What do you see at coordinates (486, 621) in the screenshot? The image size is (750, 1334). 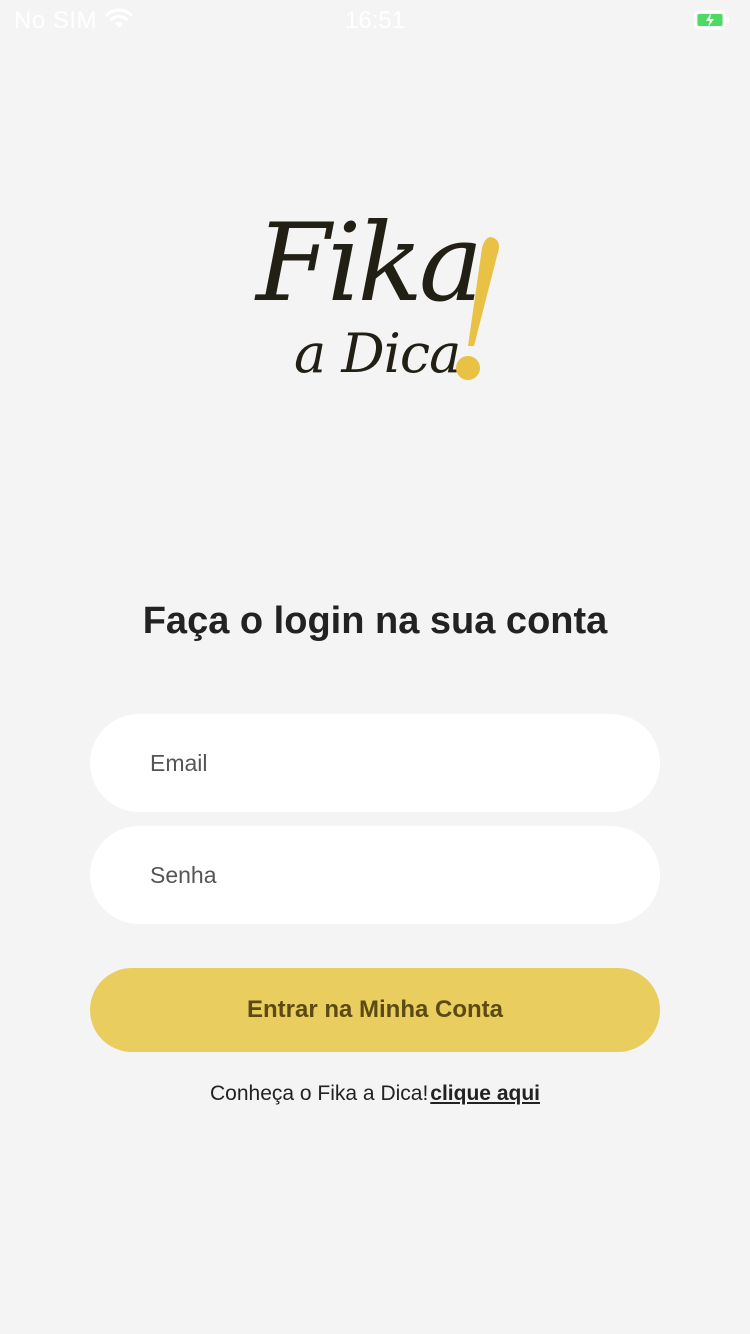 I see `heading-suffix: na sua conta` at bounding box center [486, 621].